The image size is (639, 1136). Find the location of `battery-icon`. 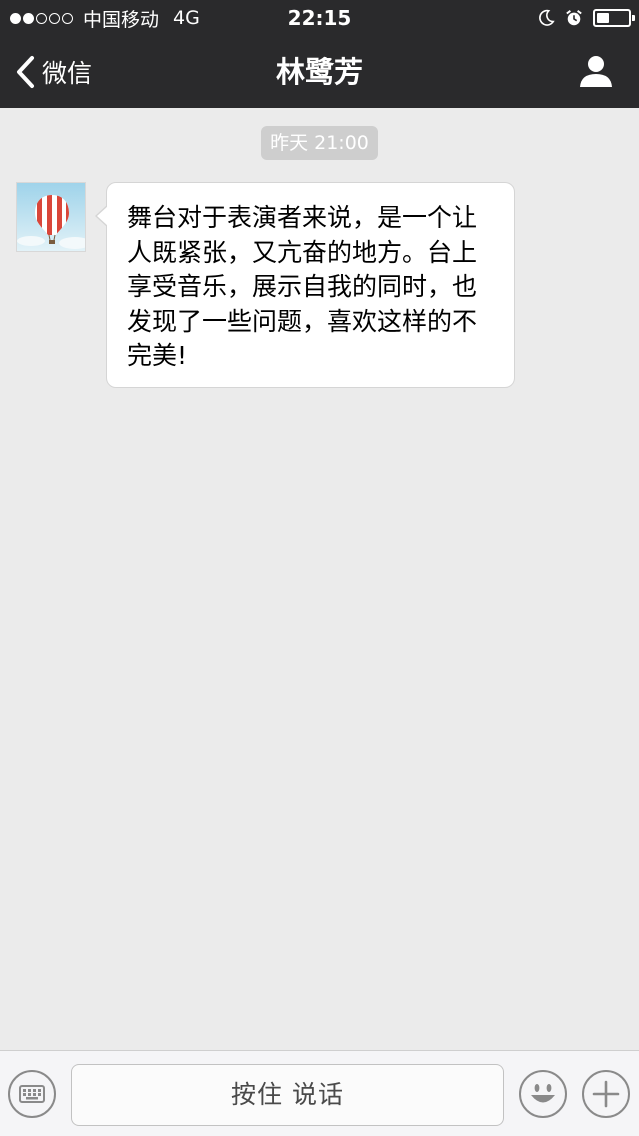

battery-icon is located at coordinates (614, 18).